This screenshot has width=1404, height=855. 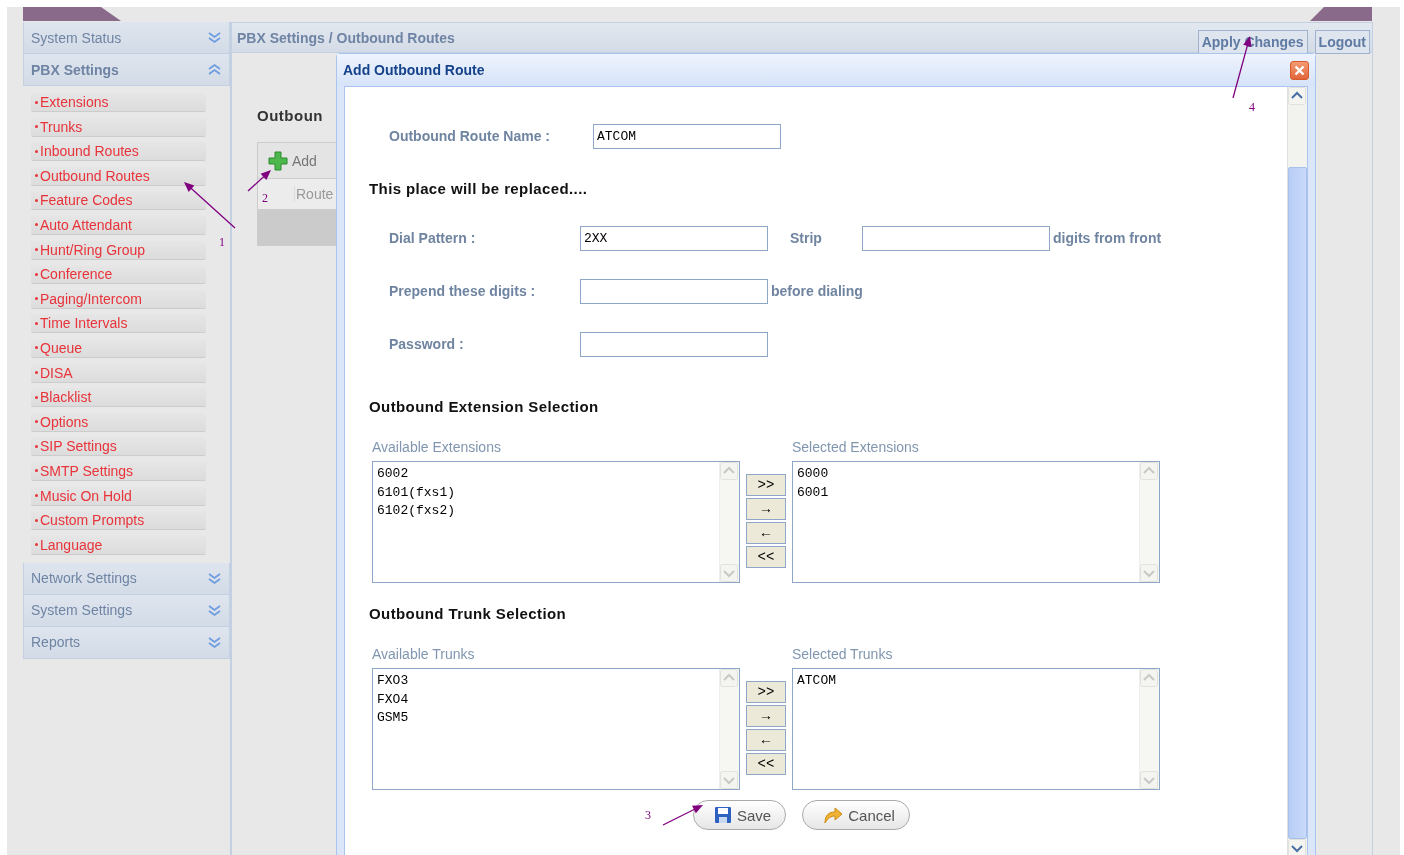 I want to click on field-label: Dial Pattern :, so click(x=432, y=238).